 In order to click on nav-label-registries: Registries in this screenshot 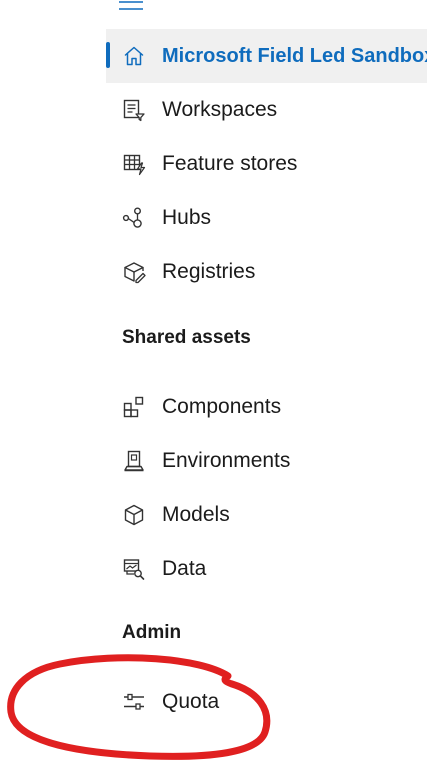, I will do `click(209, 271)`.